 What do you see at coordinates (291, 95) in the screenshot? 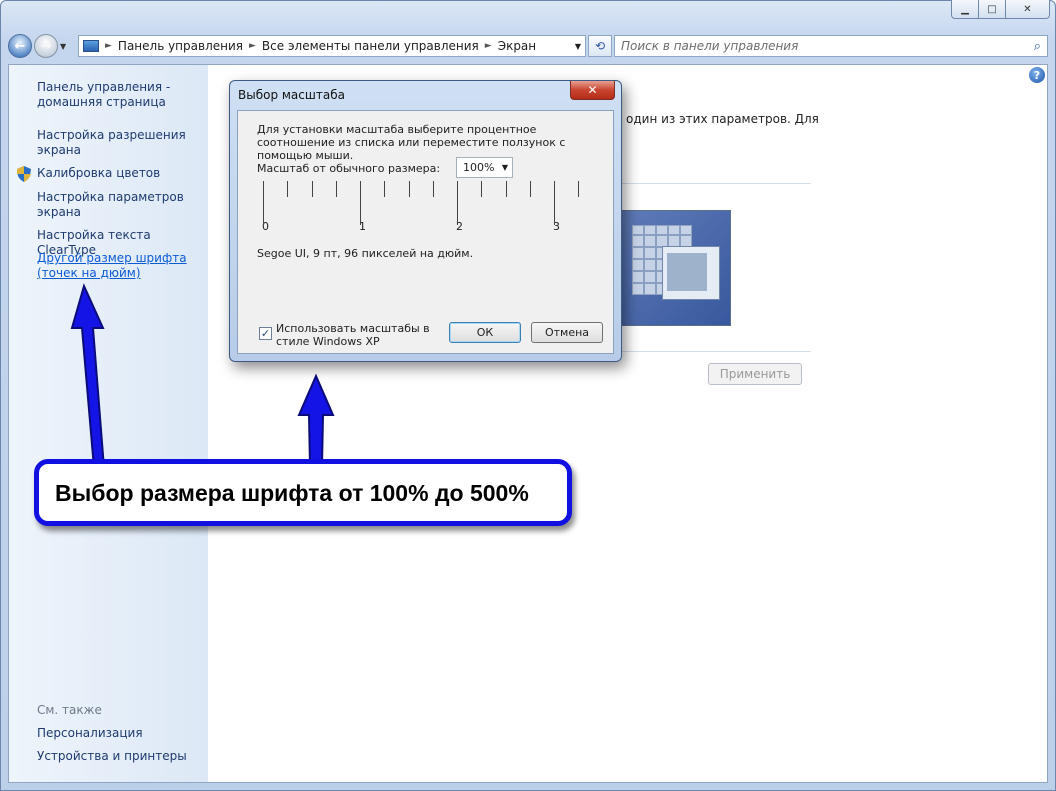
I see `dialog-title: Выбор масштаба` at bounding box center [291, 95].